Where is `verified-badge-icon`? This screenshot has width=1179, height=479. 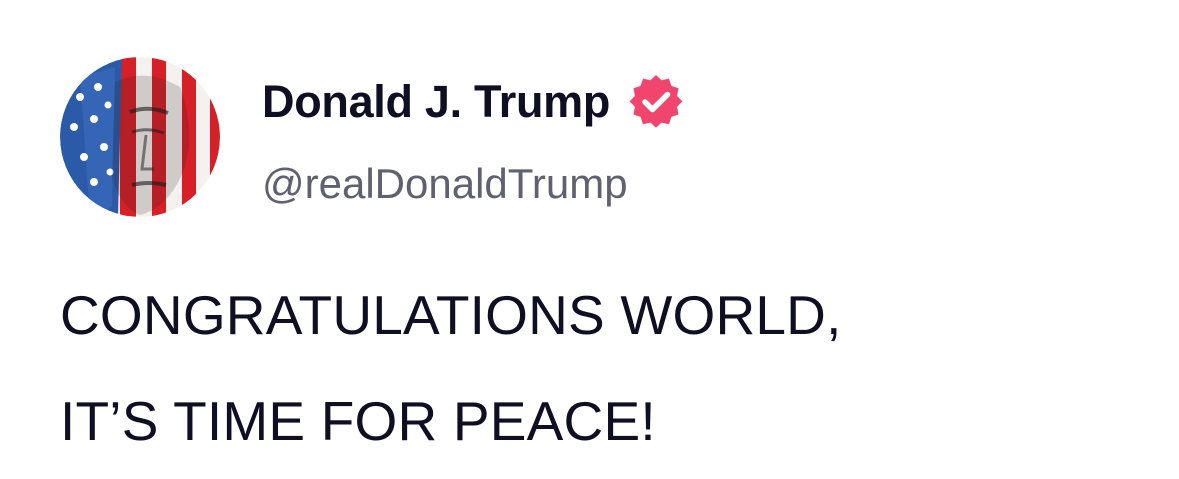
verified-badge-icon is located at coordinates (656, 101).